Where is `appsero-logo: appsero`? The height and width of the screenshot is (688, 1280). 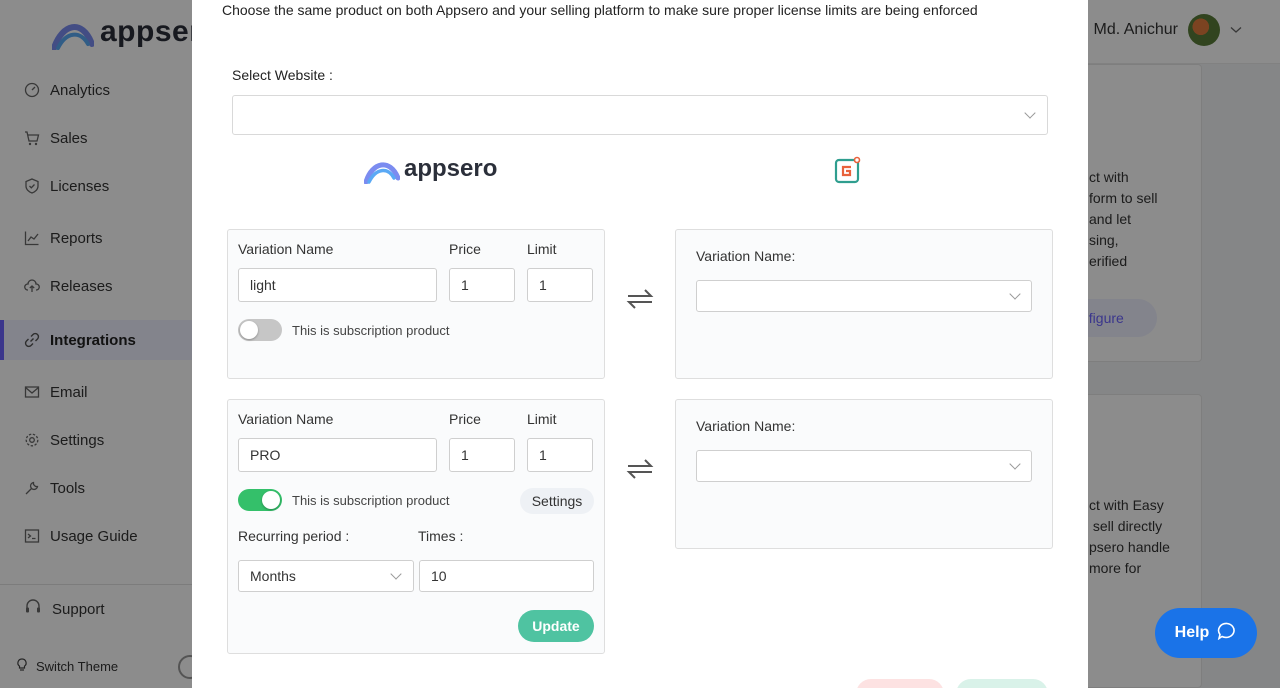
appsero-logo: appsero is located at coordinates (430, 169).